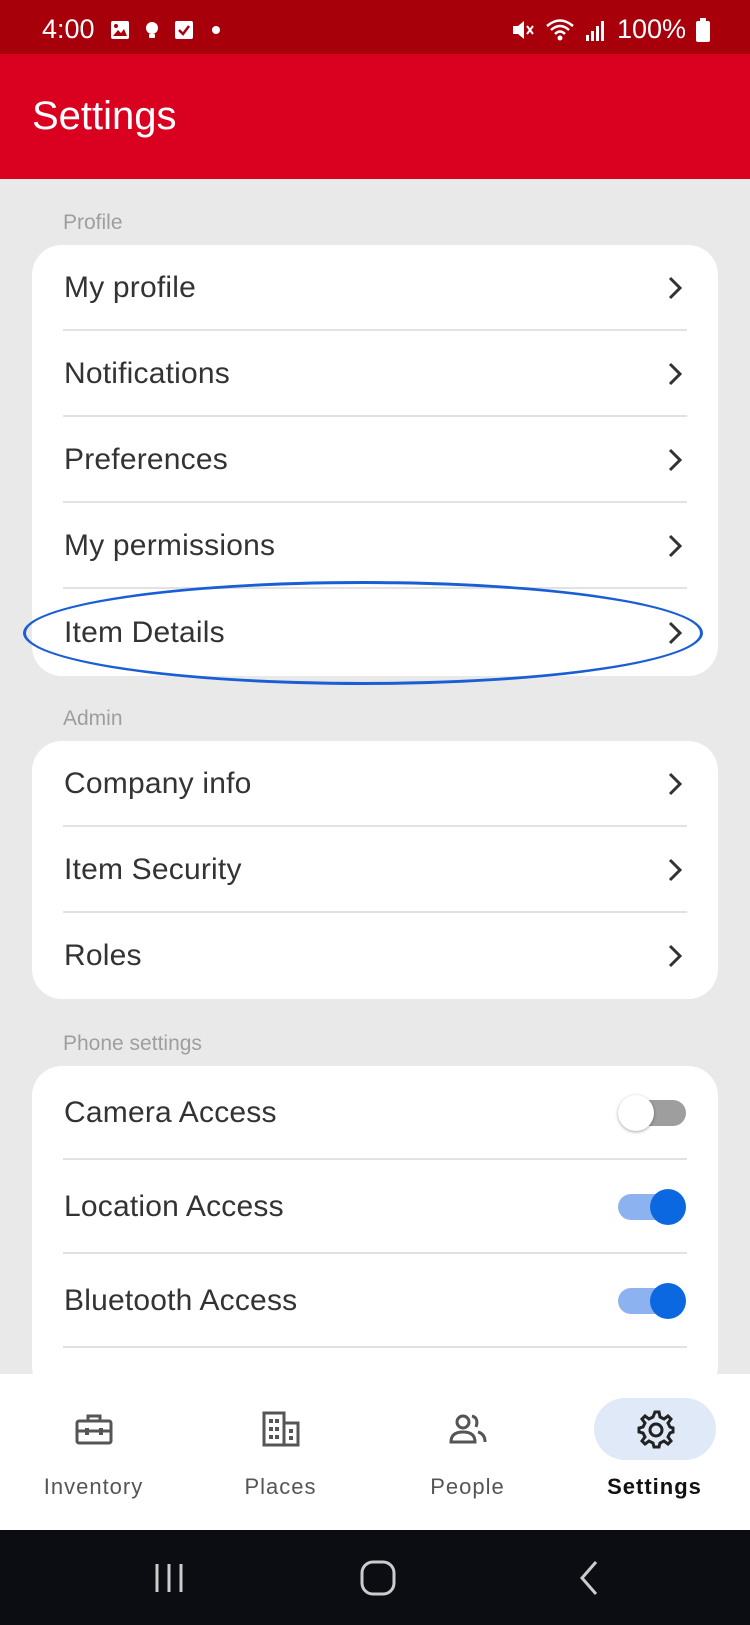 The image size is (750, 1625). I want to click on status-system-icons: 100%, so click(609, 29).